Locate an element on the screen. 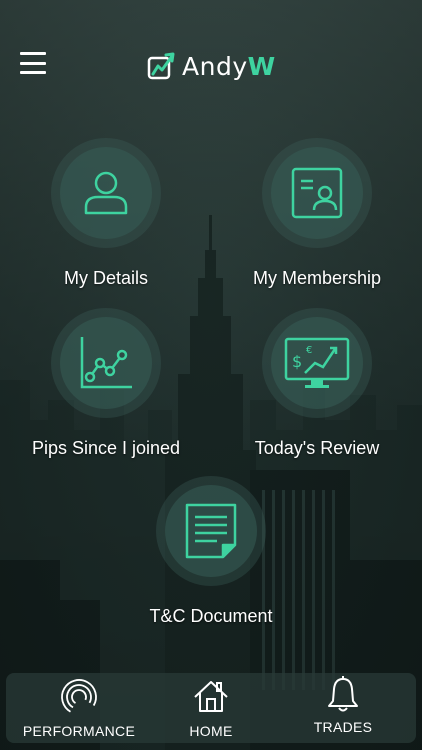 The width and height of the screenshot is (422, 750). my-details-tile: My Details is located at coordinates (106, 213).